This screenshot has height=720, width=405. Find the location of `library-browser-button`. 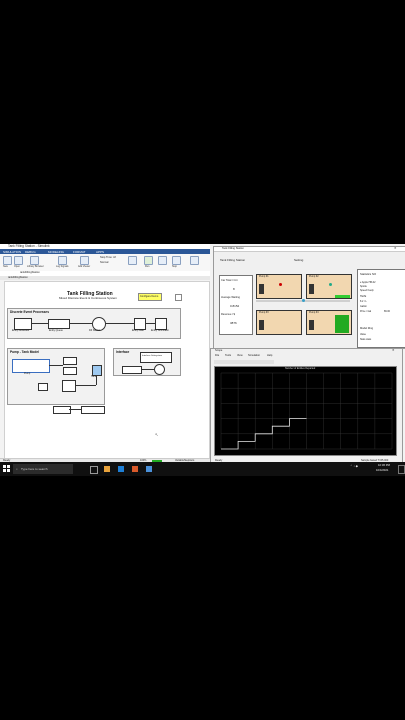

library-browser-button is located at coordinates (34, 260).